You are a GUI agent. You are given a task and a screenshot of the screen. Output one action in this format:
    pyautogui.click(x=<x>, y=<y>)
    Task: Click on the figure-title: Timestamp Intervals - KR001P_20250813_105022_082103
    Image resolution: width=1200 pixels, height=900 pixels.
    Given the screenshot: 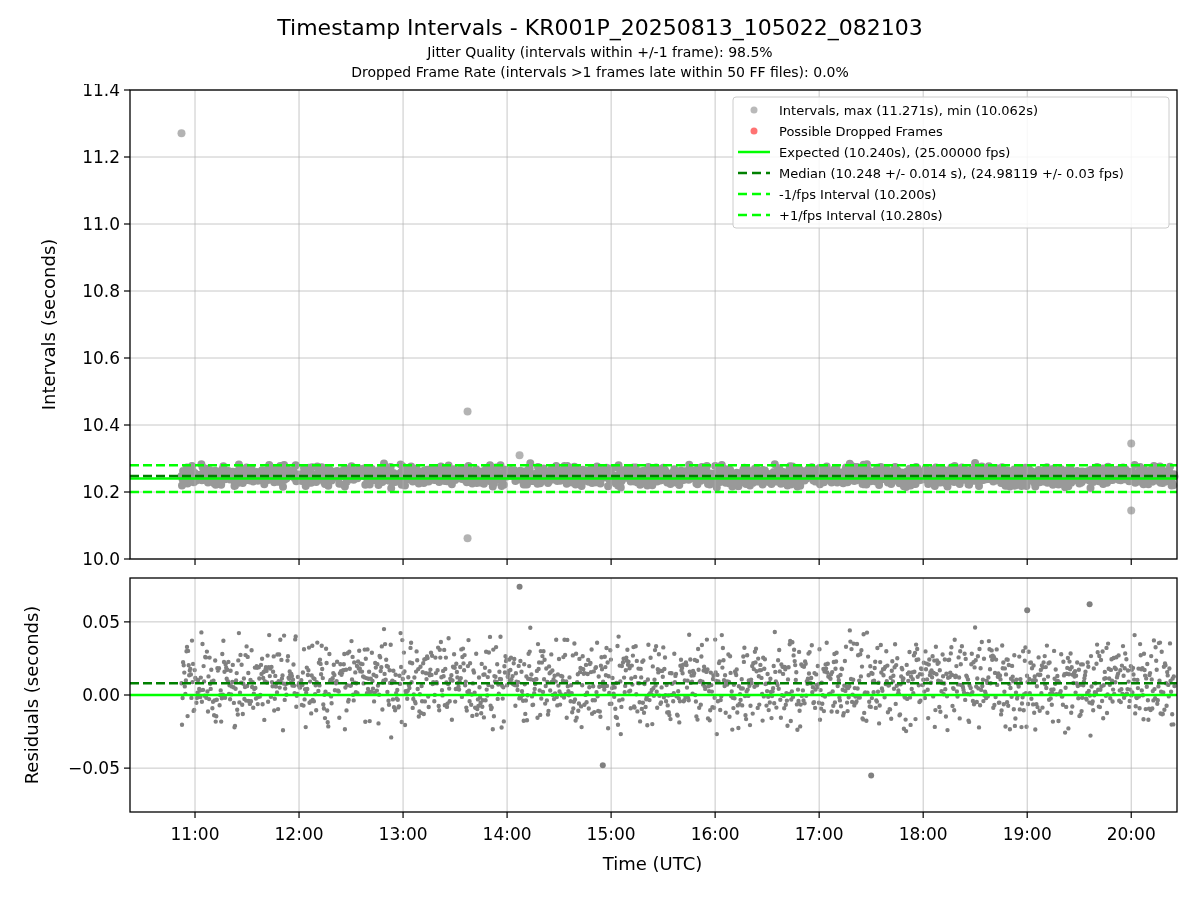 What is the action you would take?
    pyautogui.click(x=600, y=28)
    